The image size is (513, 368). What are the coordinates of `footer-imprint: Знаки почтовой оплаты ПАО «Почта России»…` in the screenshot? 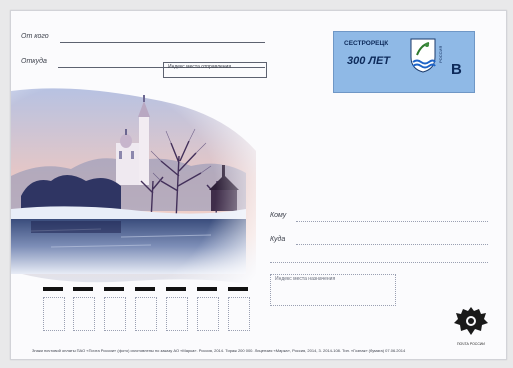 It's located at (219, 350).